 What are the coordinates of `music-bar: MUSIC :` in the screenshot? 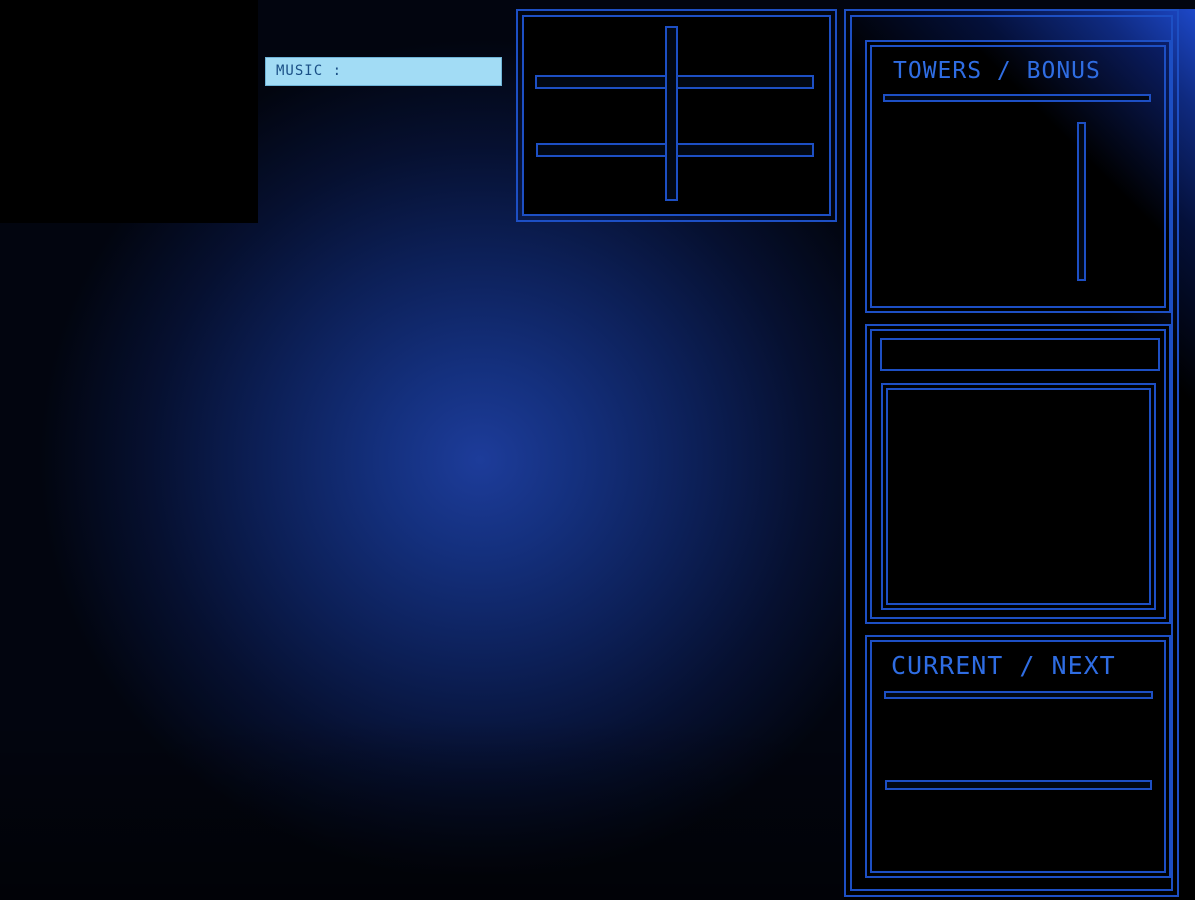 It's located at (383, 71).